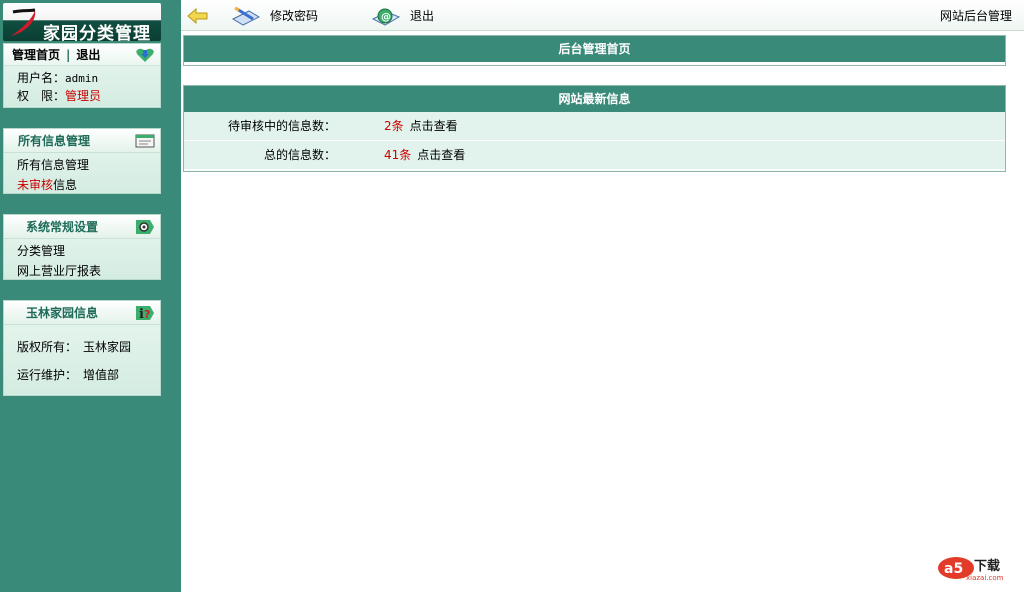 This screenshot has height=592, width=1024. Describe the element at coordinates (398, 155) in the screenshot. I see `total-count-value: 41条` at that location.